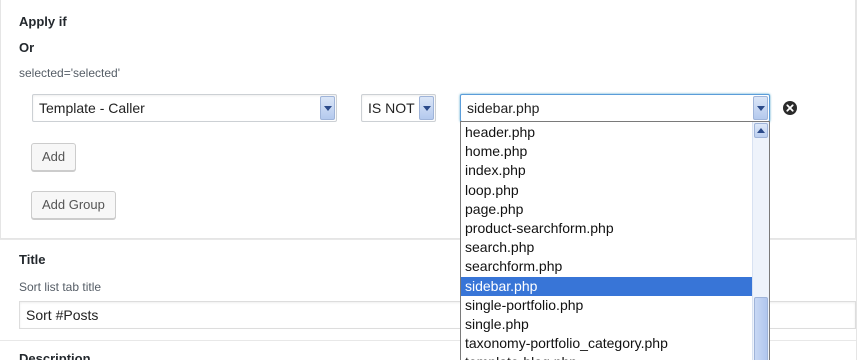 This screenshot has width=860, height=360. I want to click on template-select: sidebar.php, so click(615, 108).